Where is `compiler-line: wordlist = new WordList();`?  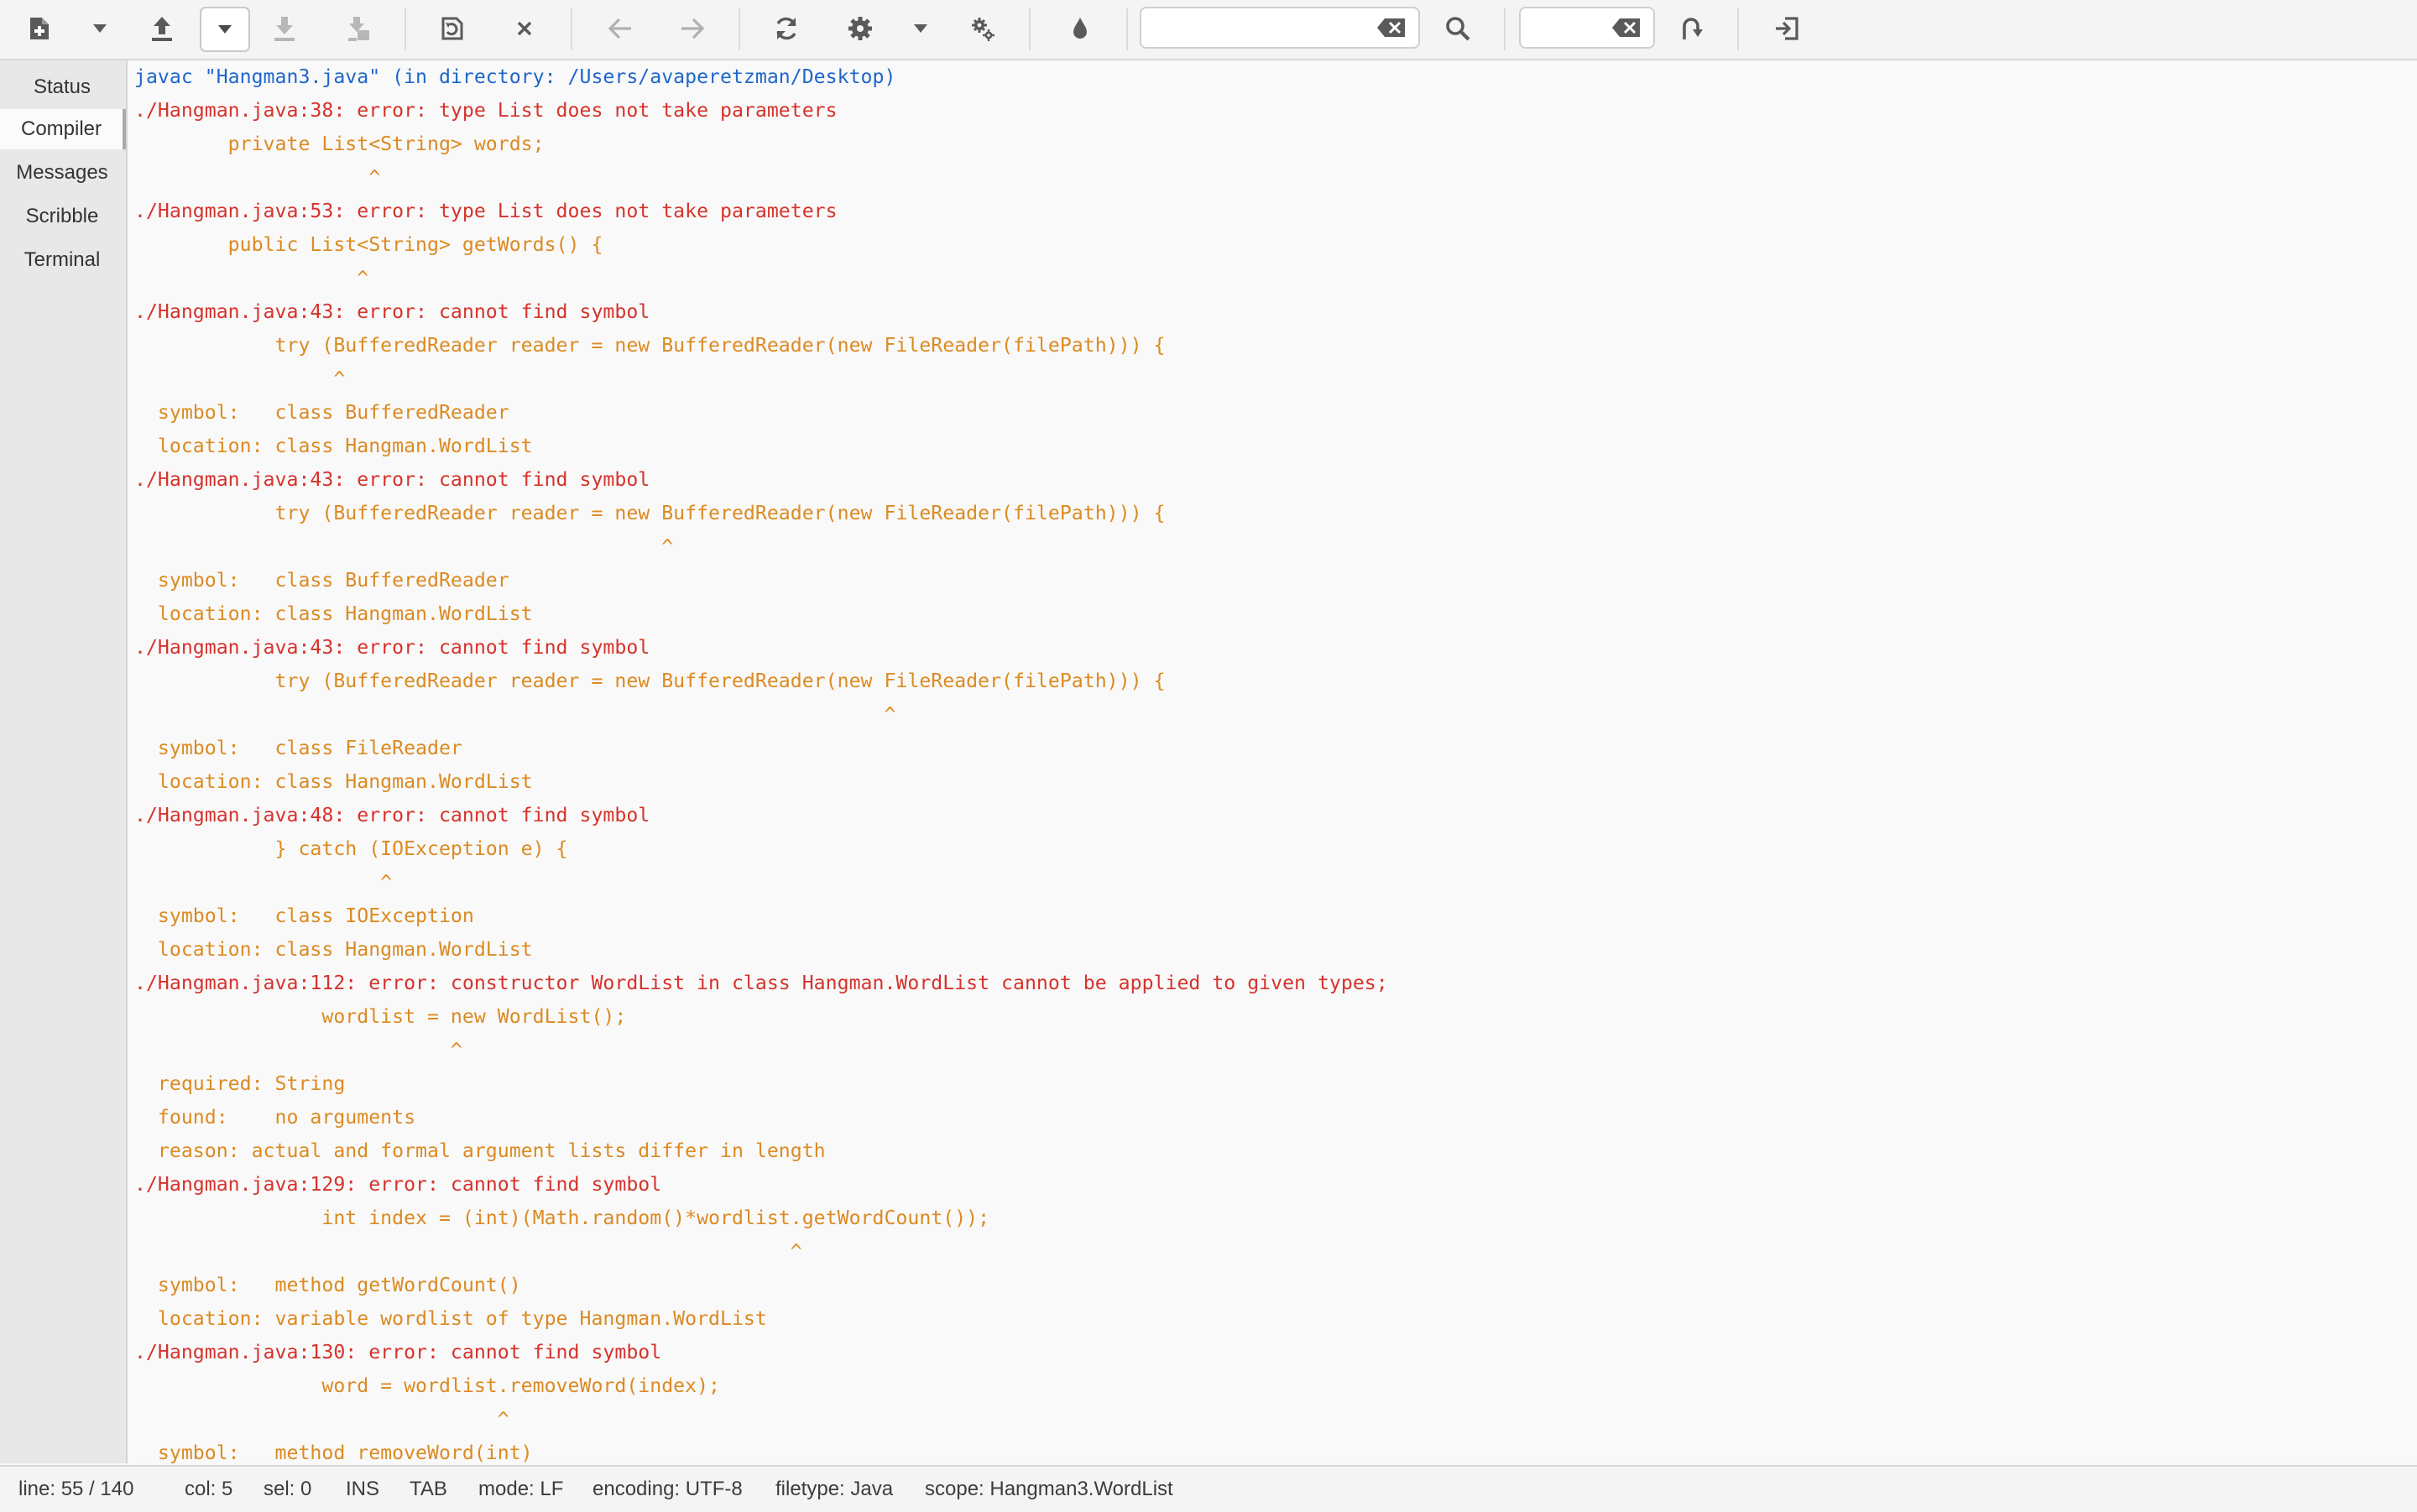
compiler-line: wordlist = new WordList(); is located at coordinates (380, 1017).